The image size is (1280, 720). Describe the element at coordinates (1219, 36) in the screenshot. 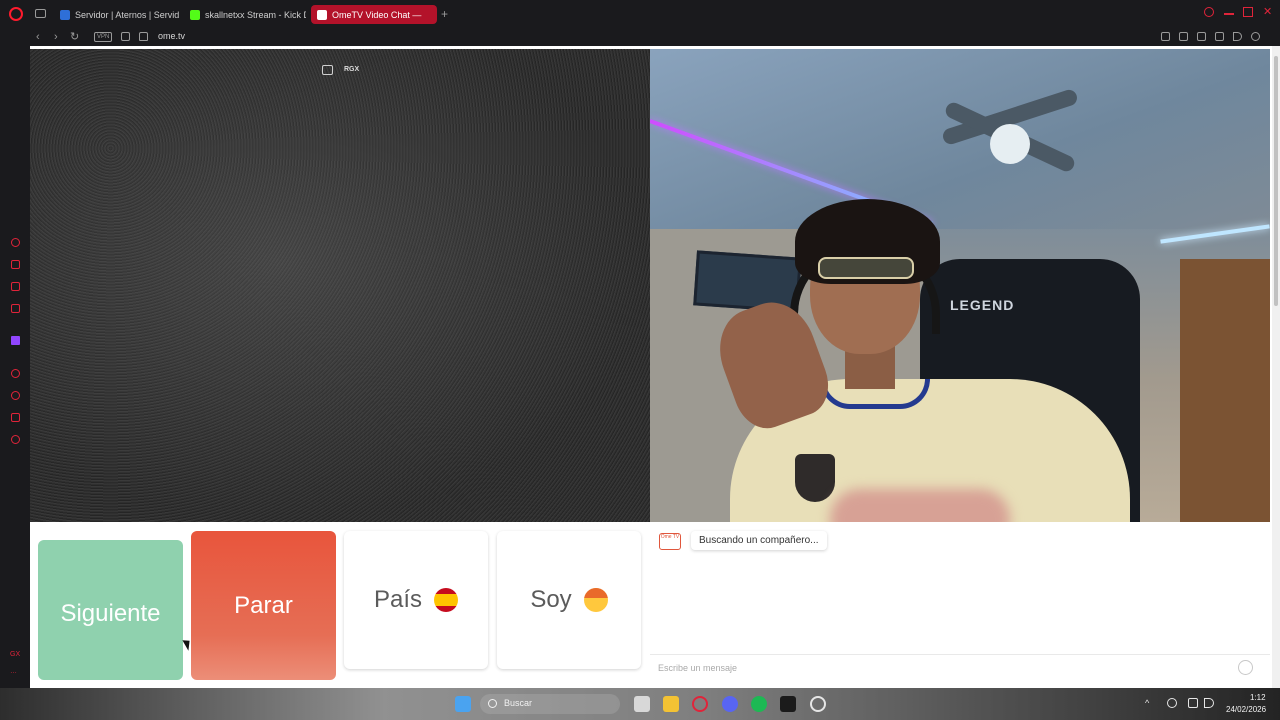

I see `translate-icon` at that location.